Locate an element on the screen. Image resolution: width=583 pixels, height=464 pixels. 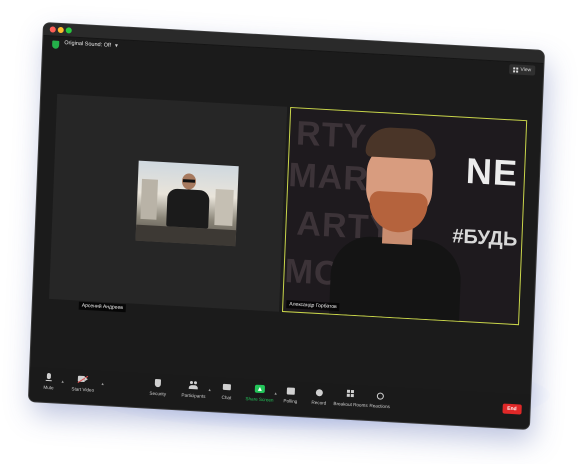
audio-options-caret: ▲ is located at coordinates (63, 381).